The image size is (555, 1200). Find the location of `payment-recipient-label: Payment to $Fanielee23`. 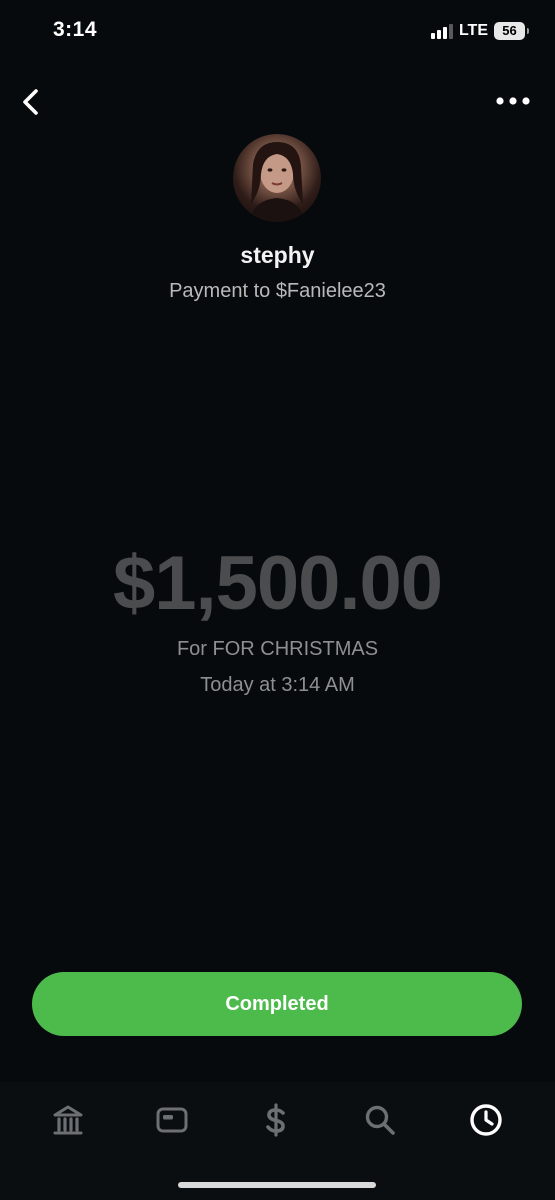

payment-recipient-label: Payment to $Fanielee23 is located at coordinates (277, 291).